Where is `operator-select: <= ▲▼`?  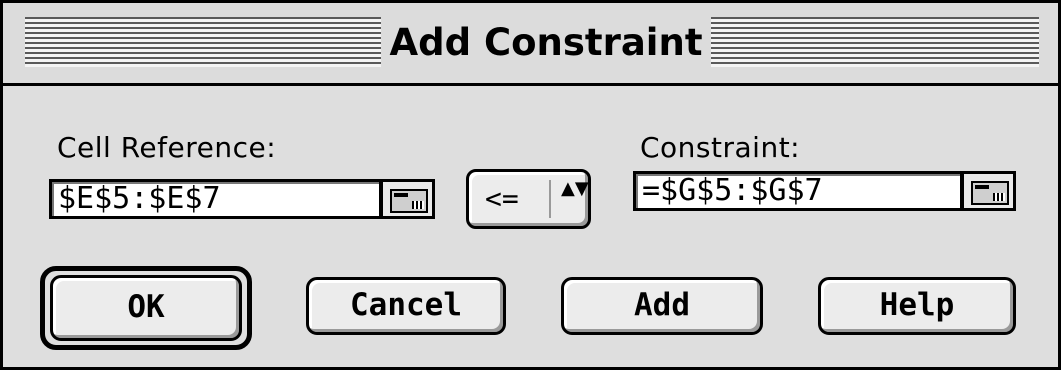
operator-select: <= ▲▼ is located at coordinates (528, 199).